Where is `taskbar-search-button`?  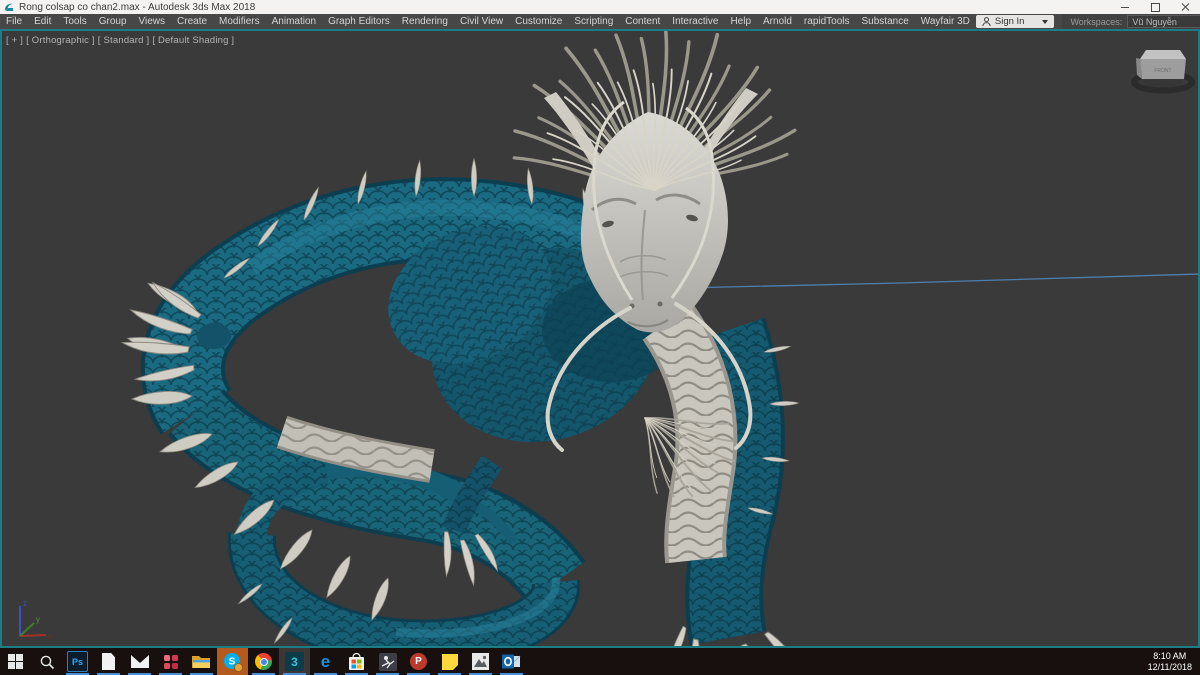
taskbar-search-button is located at coordinates (46, 661).